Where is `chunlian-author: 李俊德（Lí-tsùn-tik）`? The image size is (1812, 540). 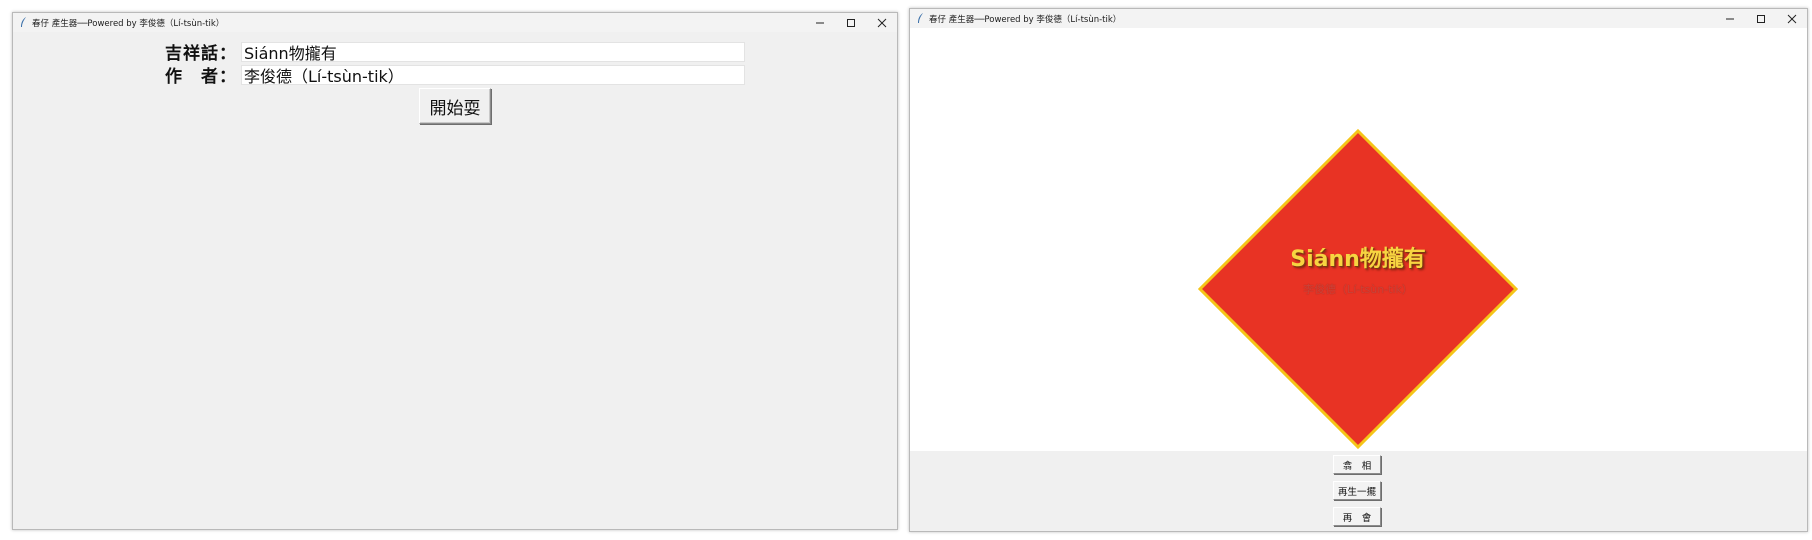
chunlian-author: 李俊德（Lí-tsùn-tik） is located at coordinates (1358, 289).